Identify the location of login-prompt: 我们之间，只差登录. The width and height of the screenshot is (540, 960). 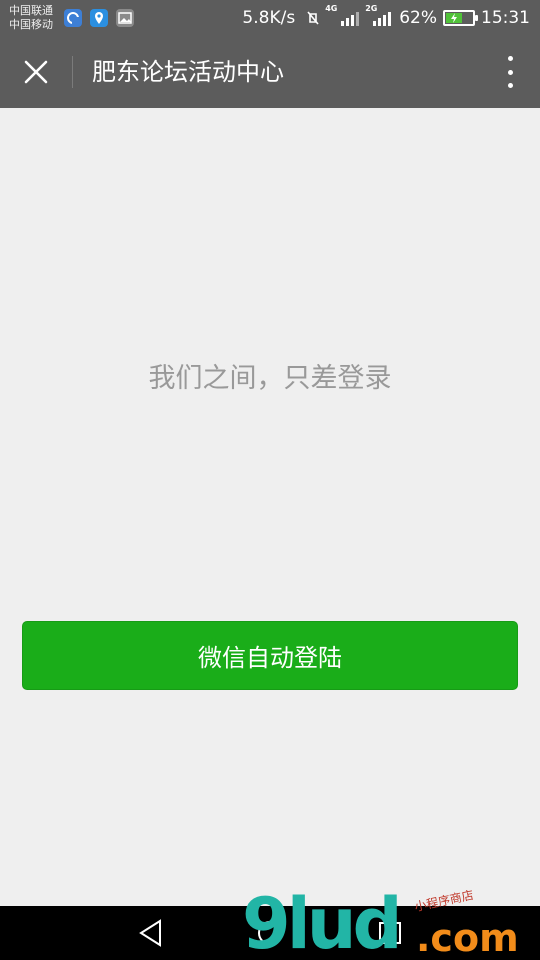
(270, 378).